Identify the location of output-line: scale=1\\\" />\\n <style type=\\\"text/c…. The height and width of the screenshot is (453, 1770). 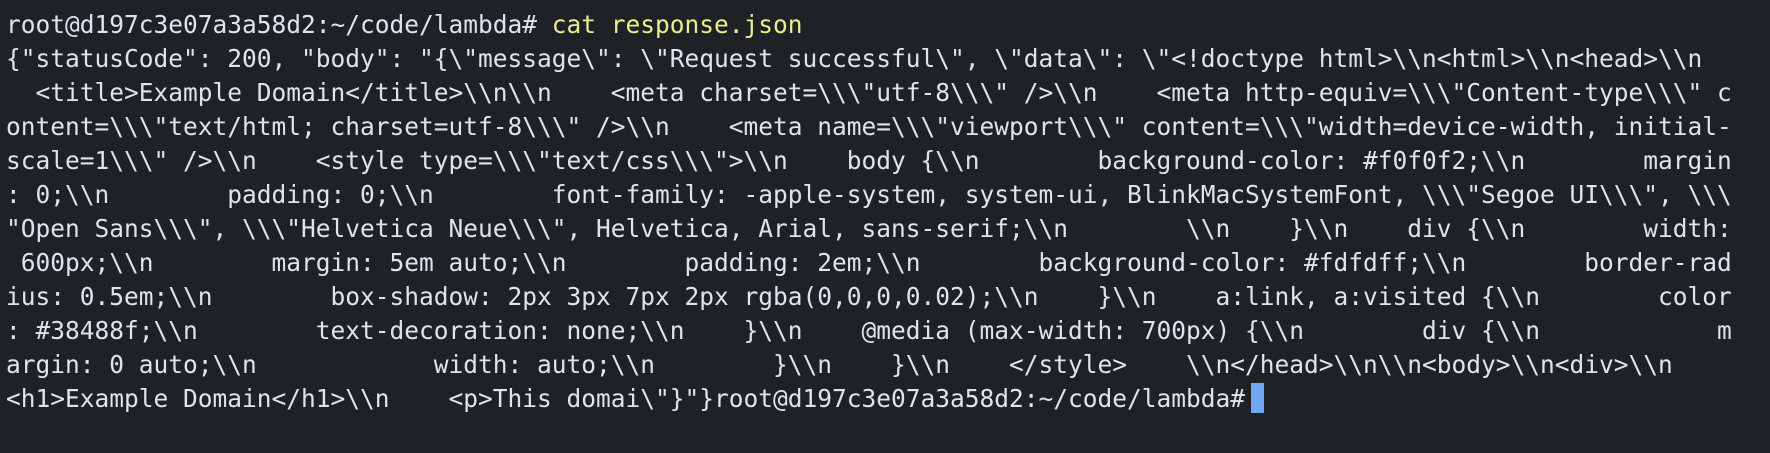
(869, 160).